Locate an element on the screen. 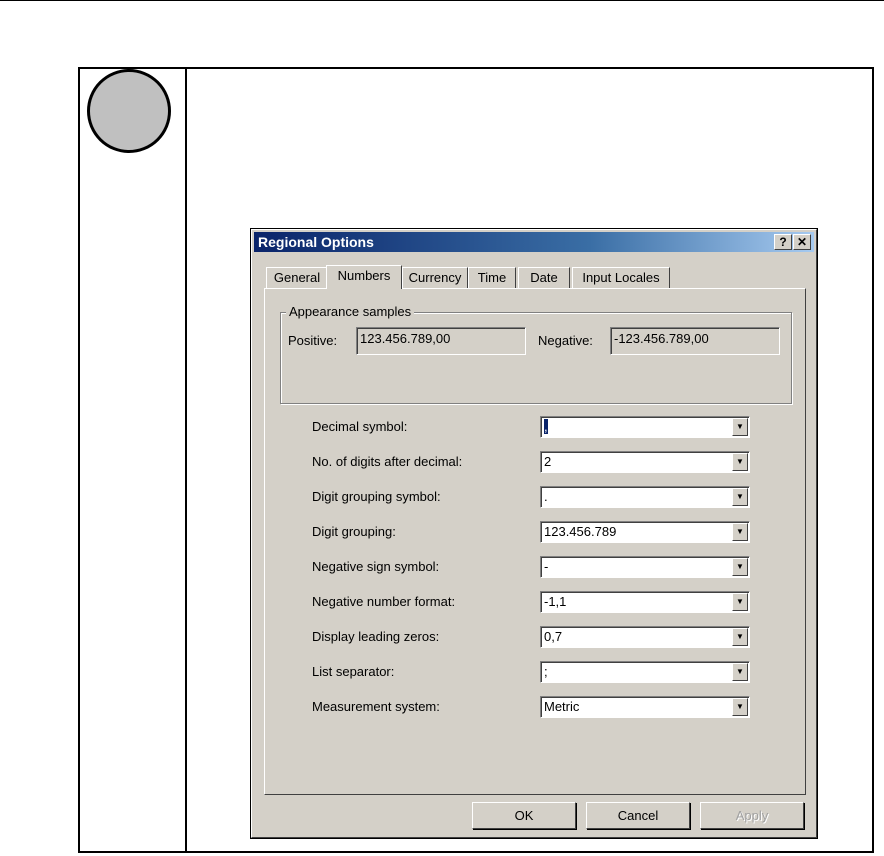 This screenshot has width=884, height=856. tab-input-locales: Input Locales is located at coordinates (621, 277).